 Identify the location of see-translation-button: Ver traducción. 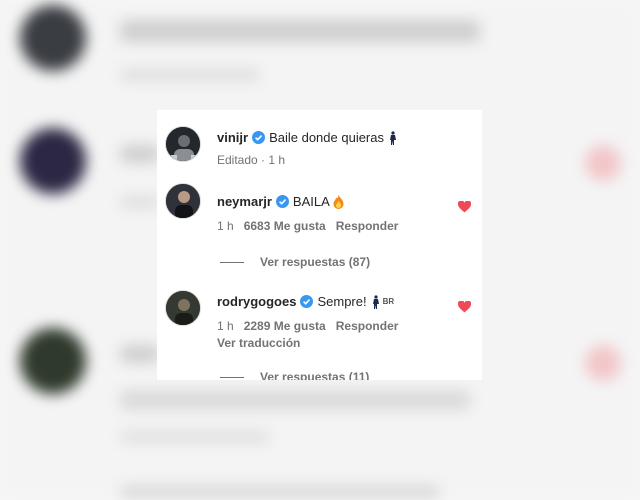
(258, 343).